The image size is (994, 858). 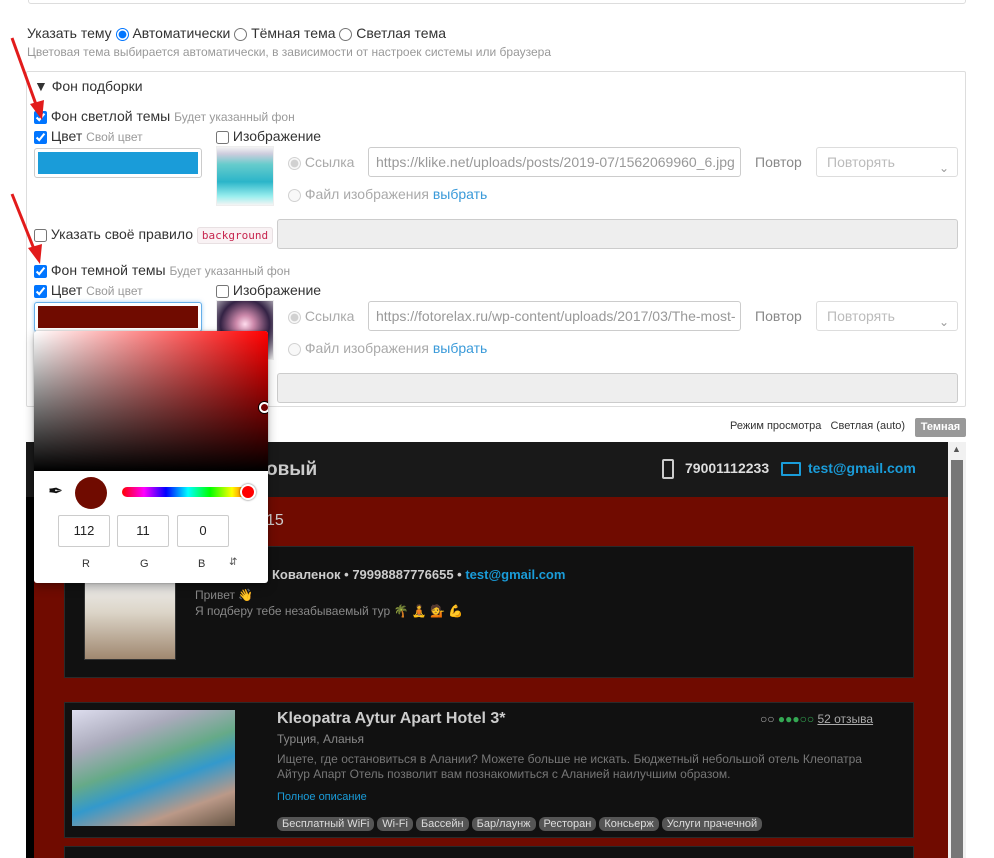 I want to click on dark-repeat-label: Повтор, so click(x=778, y=316).